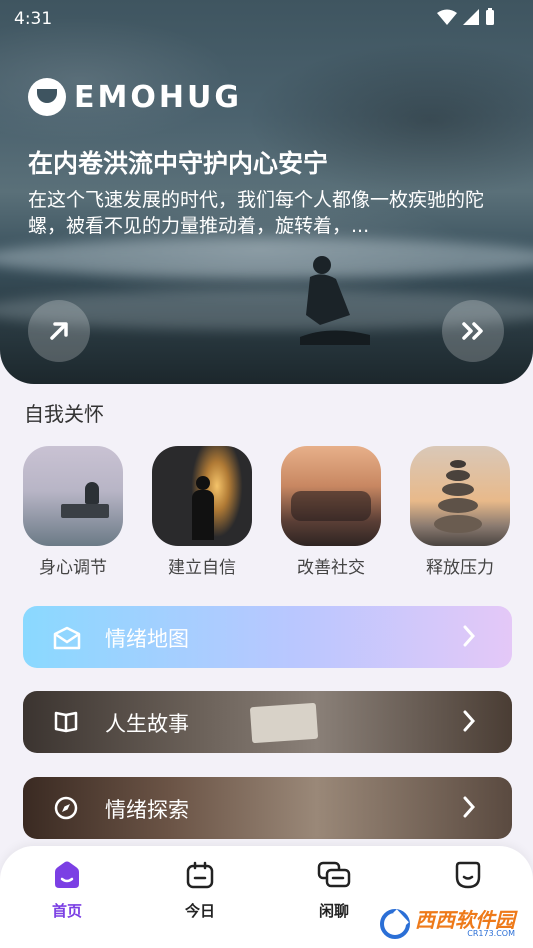 The image size is (533, 948). What do you see at coordinates (66, 911) in the screenshot?
I see `nav-label: 首页` at bounding box center [66, 911].